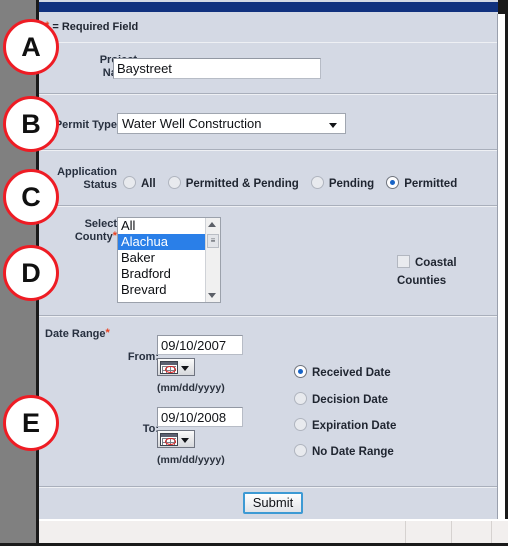  What do you see at coordinates (273, 503) in the screenshot?
I see `submit-button: Submit` at bounding box center [273, 503].